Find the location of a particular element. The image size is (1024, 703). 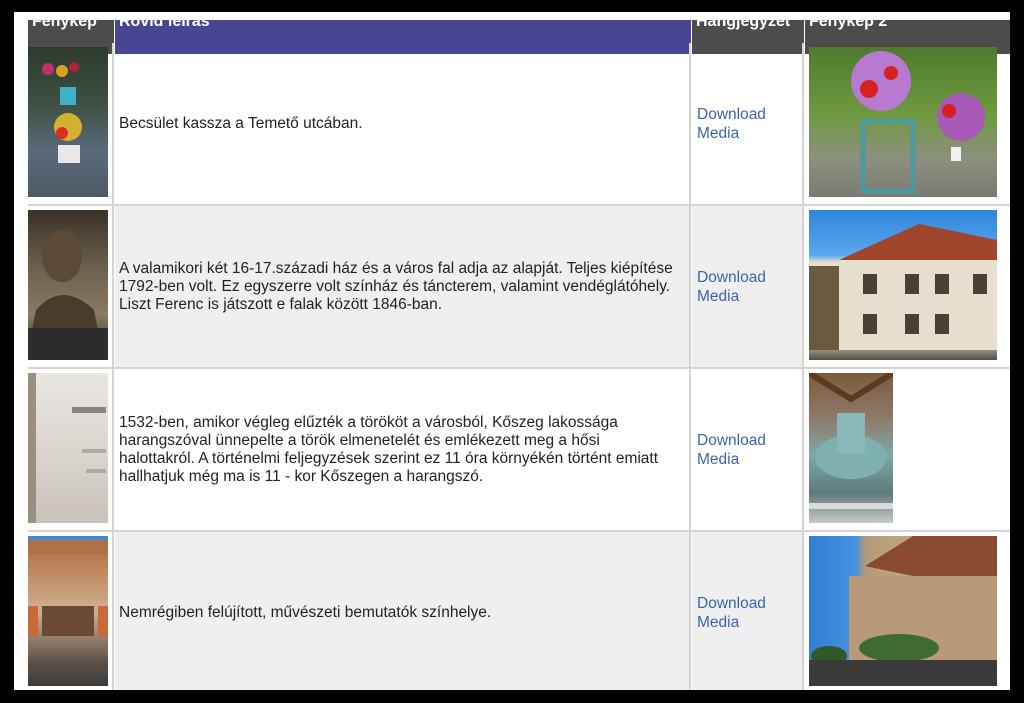

memorial-plaque-image is located at coordinates (67, 448).